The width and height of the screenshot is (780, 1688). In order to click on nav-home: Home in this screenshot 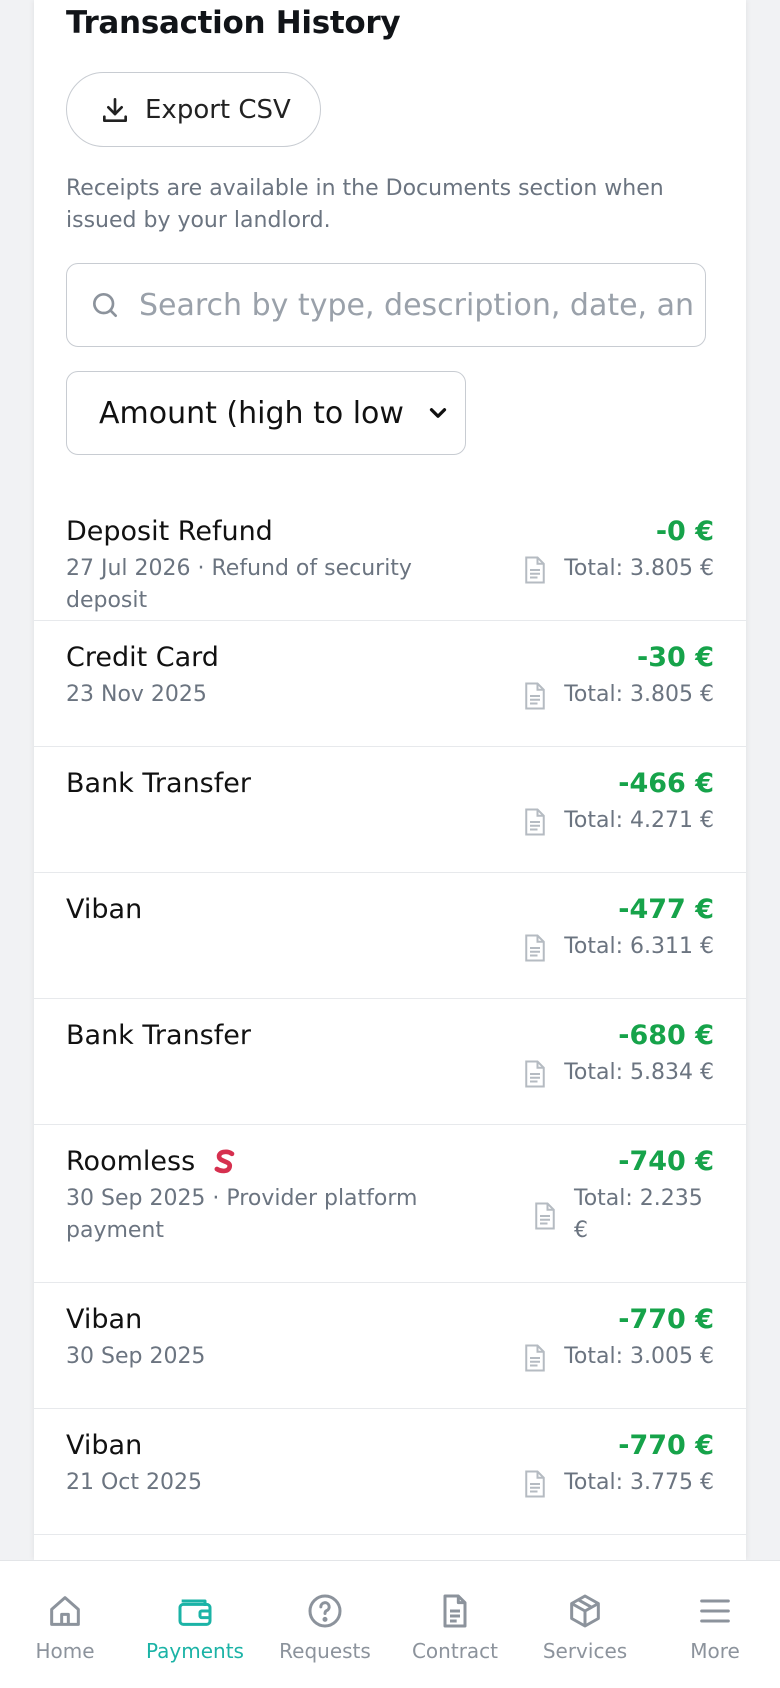, I will do `click(65, 1627)`.